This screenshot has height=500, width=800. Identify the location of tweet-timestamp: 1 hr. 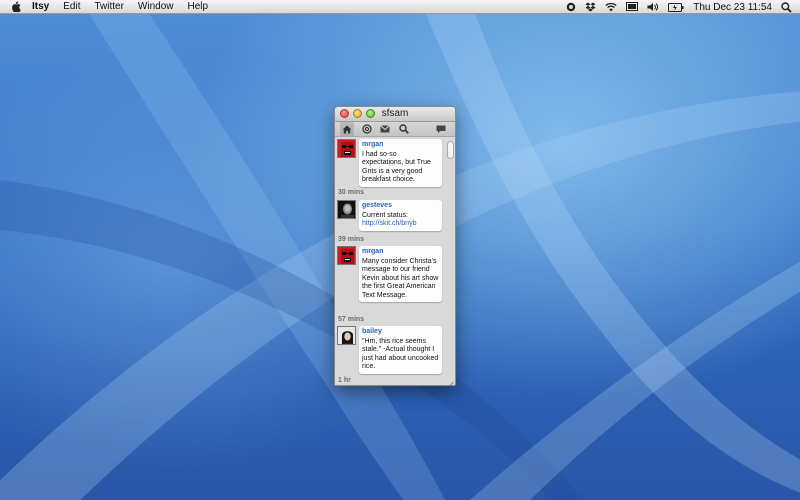
(344, 380).